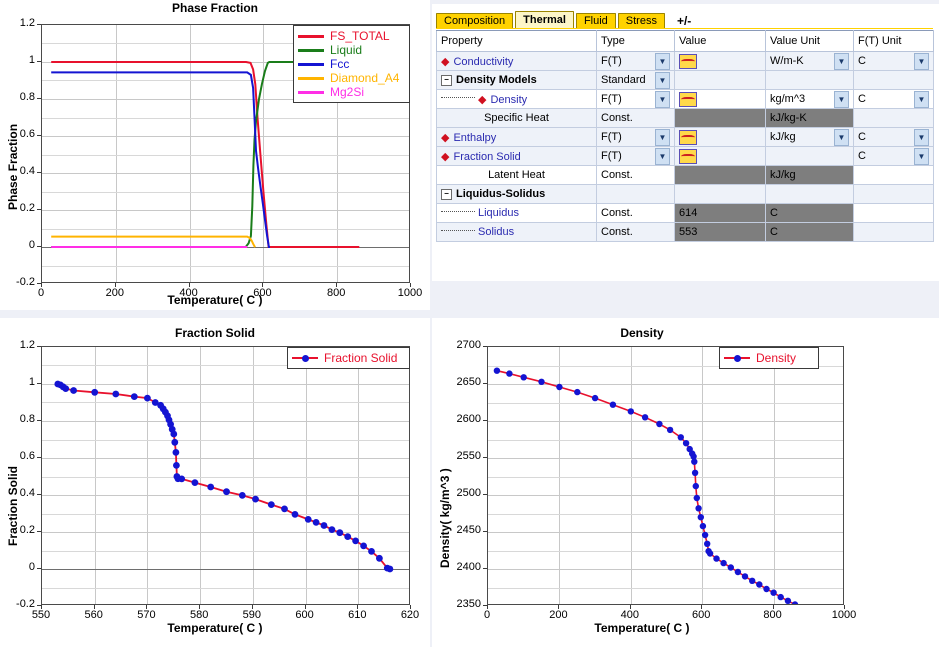 This screenshot has height=647, width=939. I want to click on tab-fluid: Fluid, so click(595, 21).